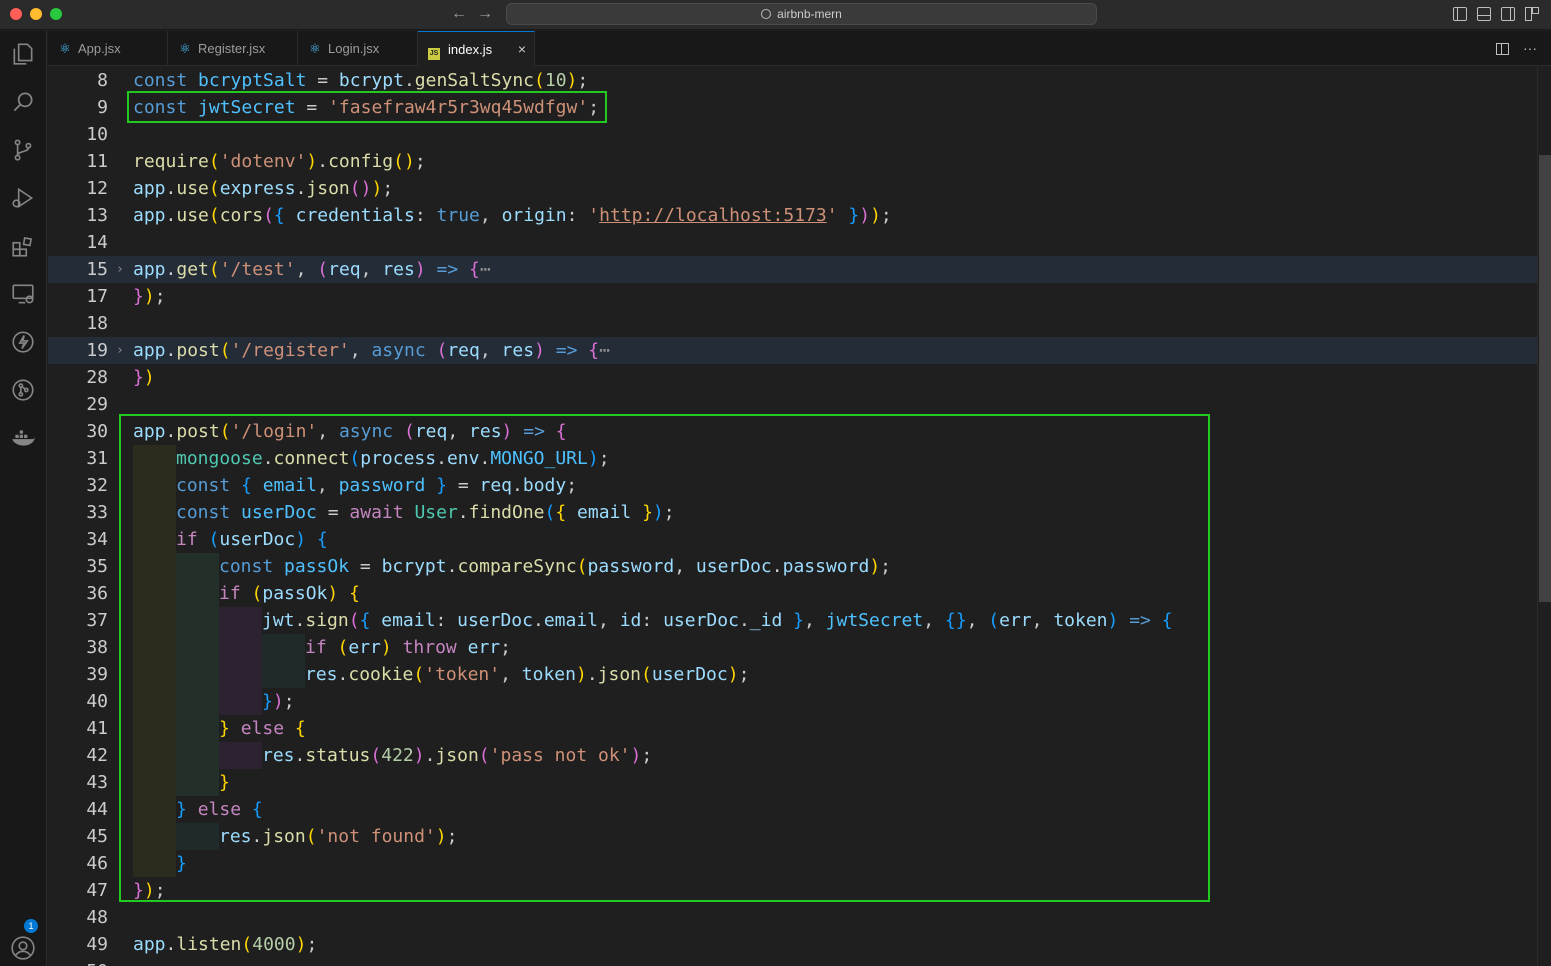 The image size is (1551, 966). I want to click on code-line: 50, so click(792, 962).